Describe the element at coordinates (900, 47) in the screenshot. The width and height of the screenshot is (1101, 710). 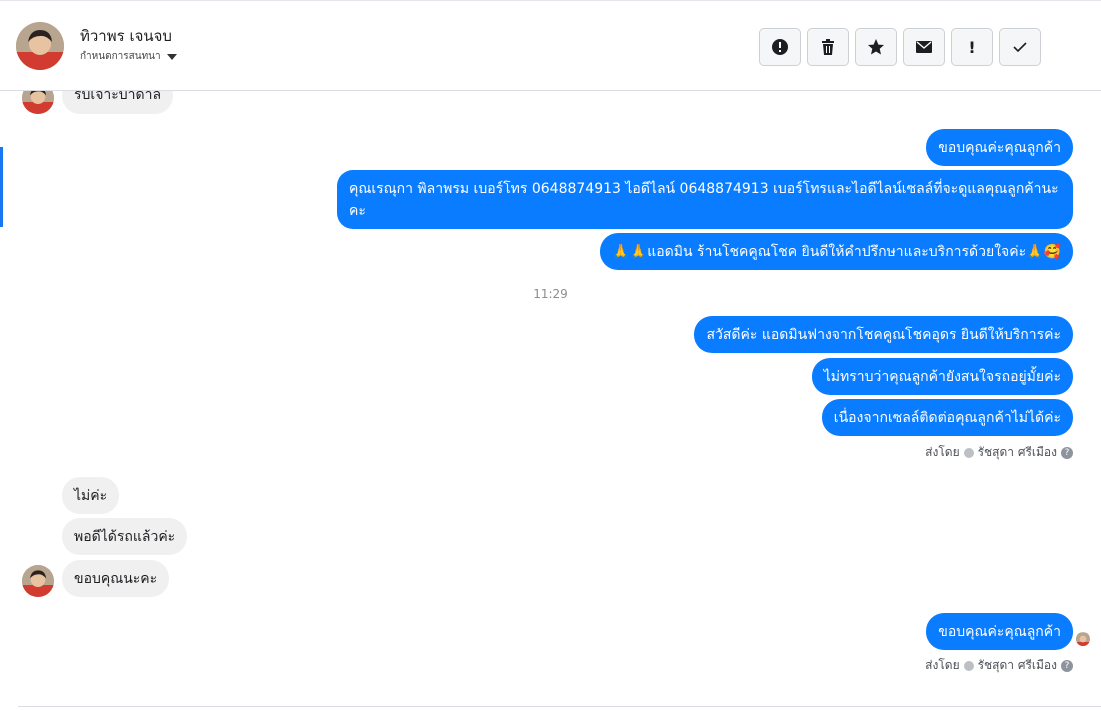
I see `header-actions: !` at that location.